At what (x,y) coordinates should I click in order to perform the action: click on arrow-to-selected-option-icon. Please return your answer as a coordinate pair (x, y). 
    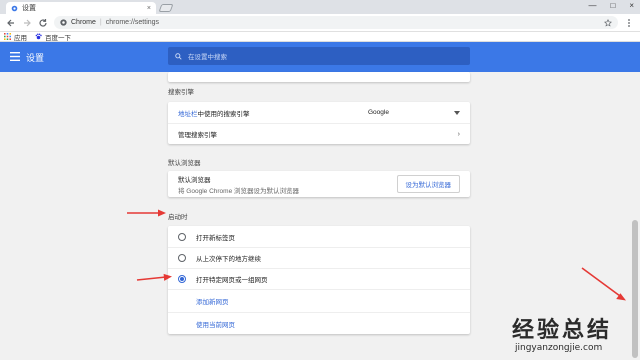
    Looking at the image, I should click on (154, 277).